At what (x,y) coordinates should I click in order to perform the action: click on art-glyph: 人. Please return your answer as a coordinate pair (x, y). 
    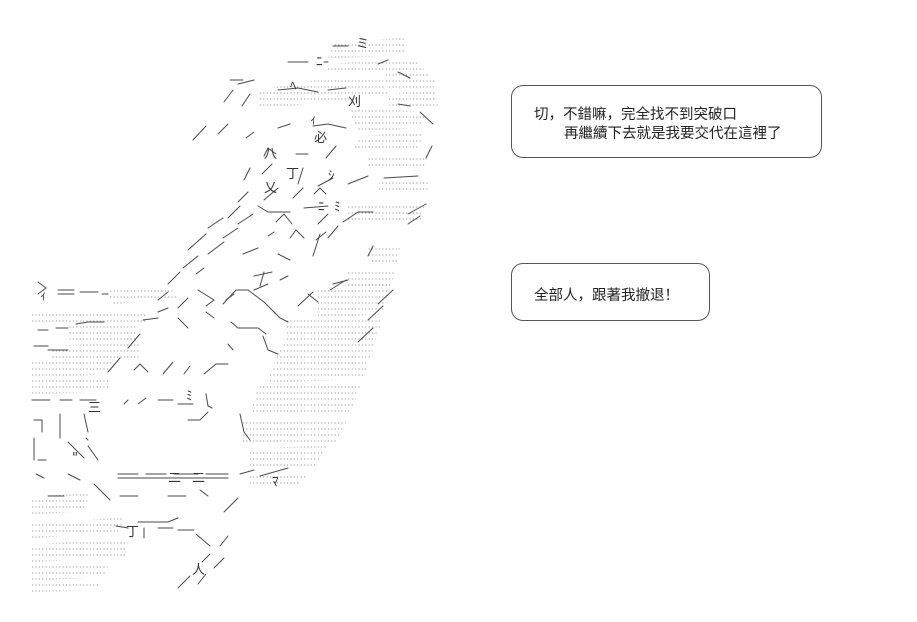
    Looking at the image, I should click on (198, 570).